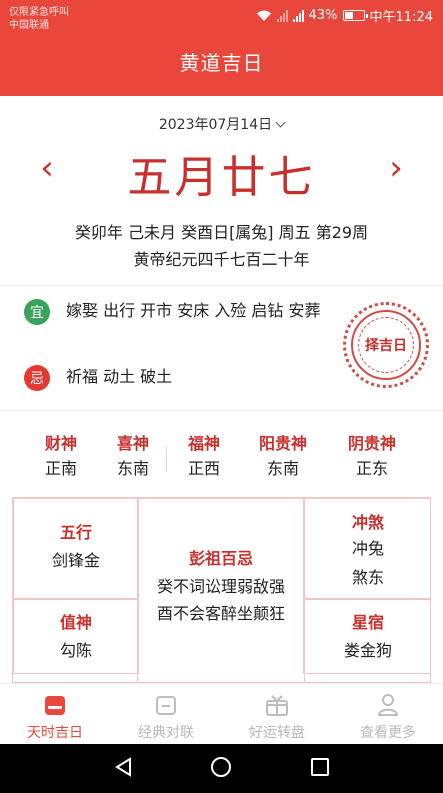  Describe the element at coordinates (193, 310) in the screenshot. I see `yi-text: 嫁娶 出行 开市 安床 入殓 启钻 安葬` at that location.